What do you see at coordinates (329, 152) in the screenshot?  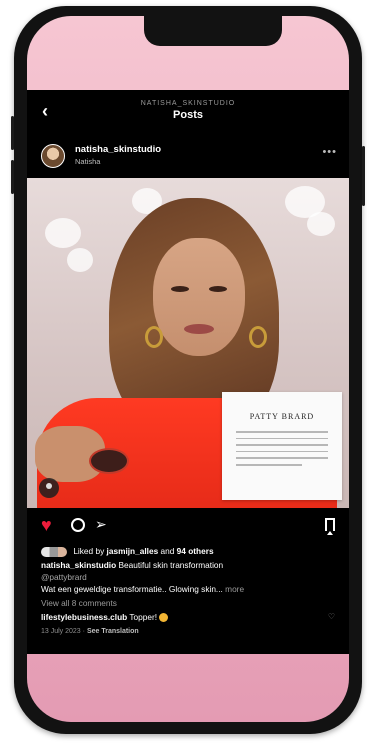 I see `more-icon: •••` at bounding box center [329, 152].